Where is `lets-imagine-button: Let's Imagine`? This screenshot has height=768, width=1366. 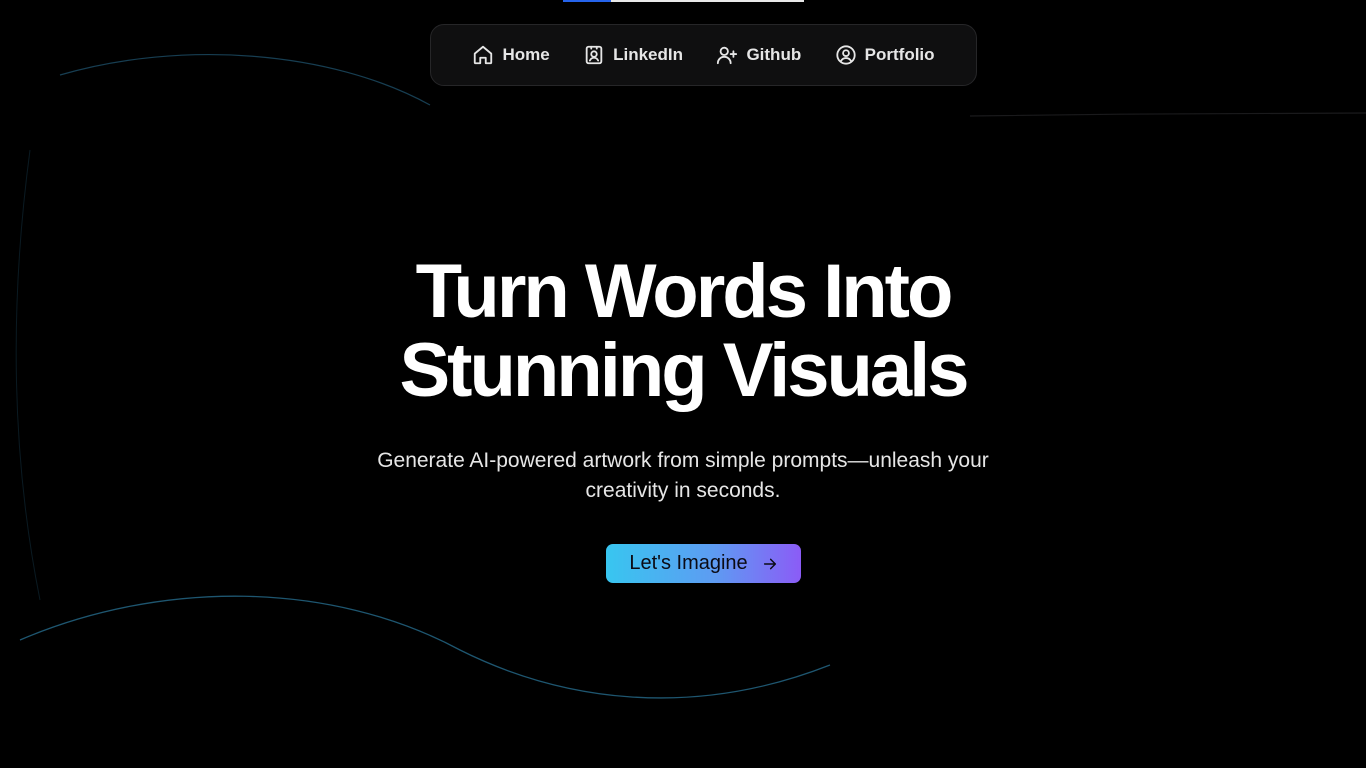
lets-imagine-button: Let's Imagine is located at coordinates (703, 563).